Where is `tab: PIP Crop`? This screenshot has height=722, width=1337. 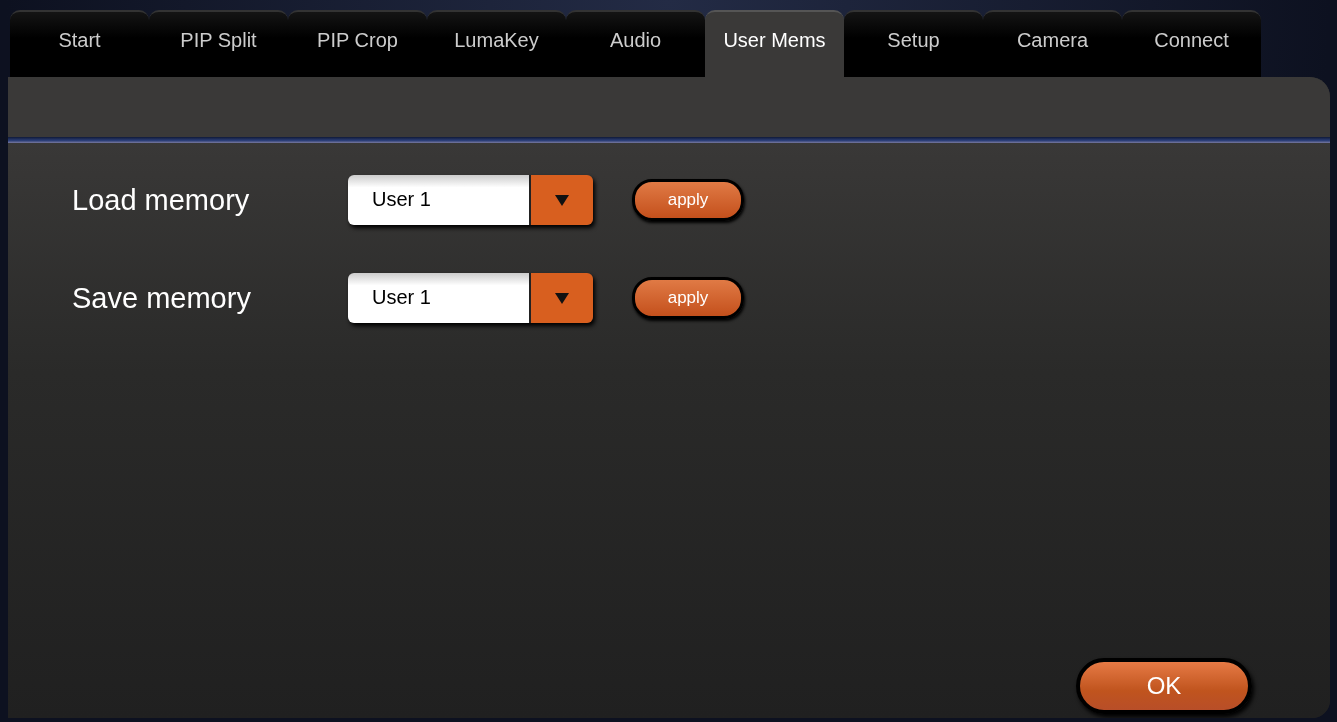
tab: PIP Crop is located at coordinates (357, 43).